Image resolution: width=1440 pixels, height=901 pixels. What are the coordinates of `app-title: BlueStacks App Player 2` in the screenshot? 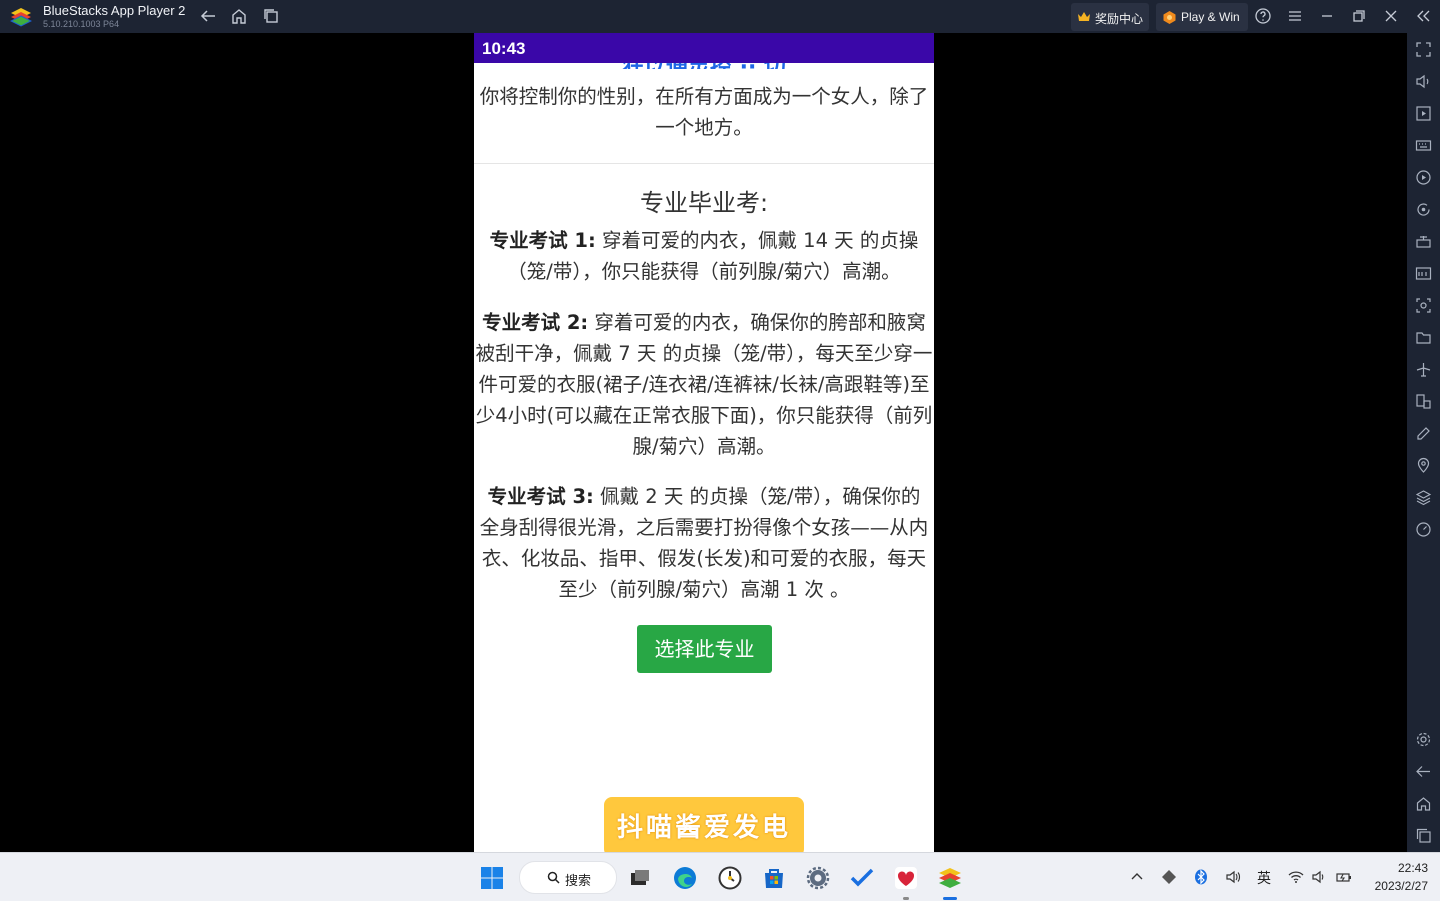 It's located at (114, 10).